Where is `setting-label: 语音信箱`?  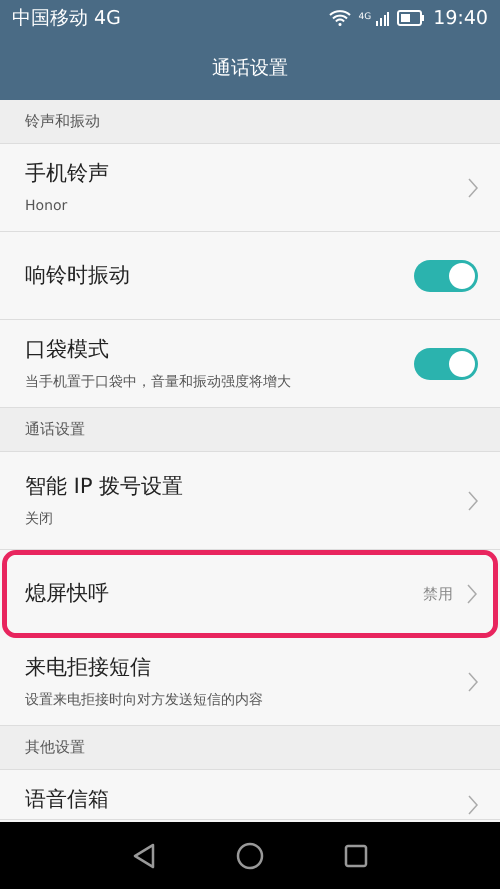 setting-label: 语音信箱 is located at coordinates (67, 799).